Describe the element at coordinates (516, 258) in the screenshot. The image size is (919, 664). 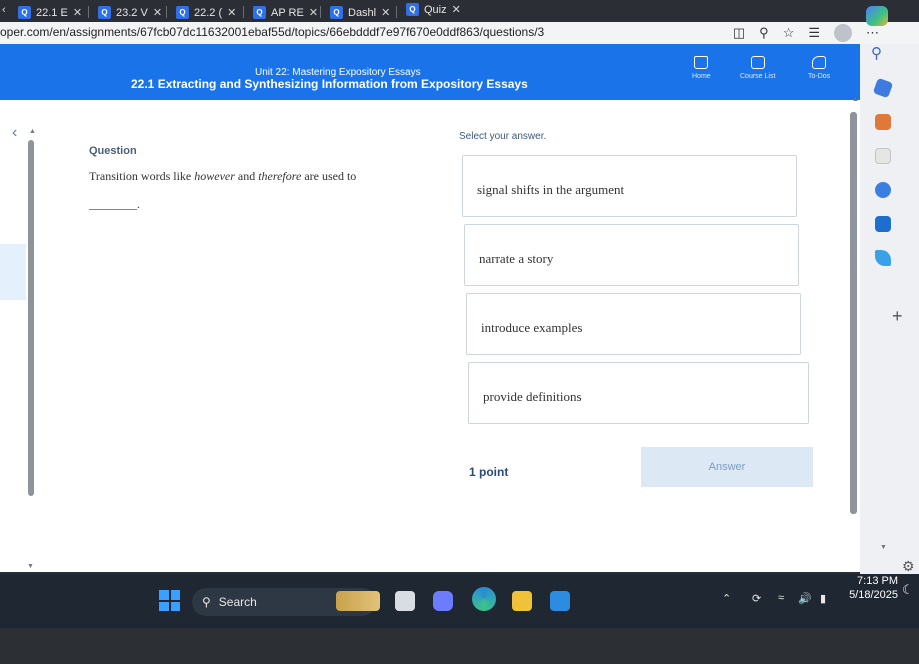
I see `answer-option-label: narrate a story` at that location.